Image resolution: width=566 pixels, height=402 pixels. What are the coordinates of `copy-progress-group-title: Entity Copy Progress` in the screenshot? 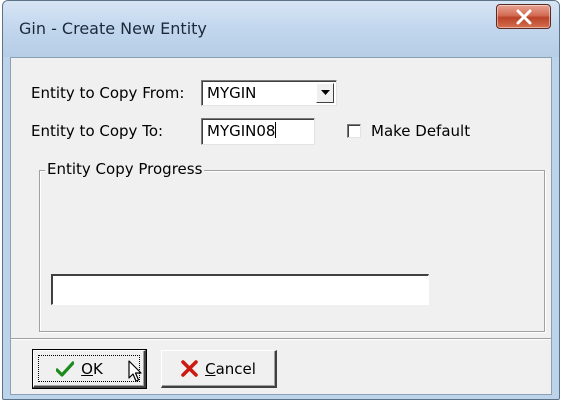 It's located at (125, 169).